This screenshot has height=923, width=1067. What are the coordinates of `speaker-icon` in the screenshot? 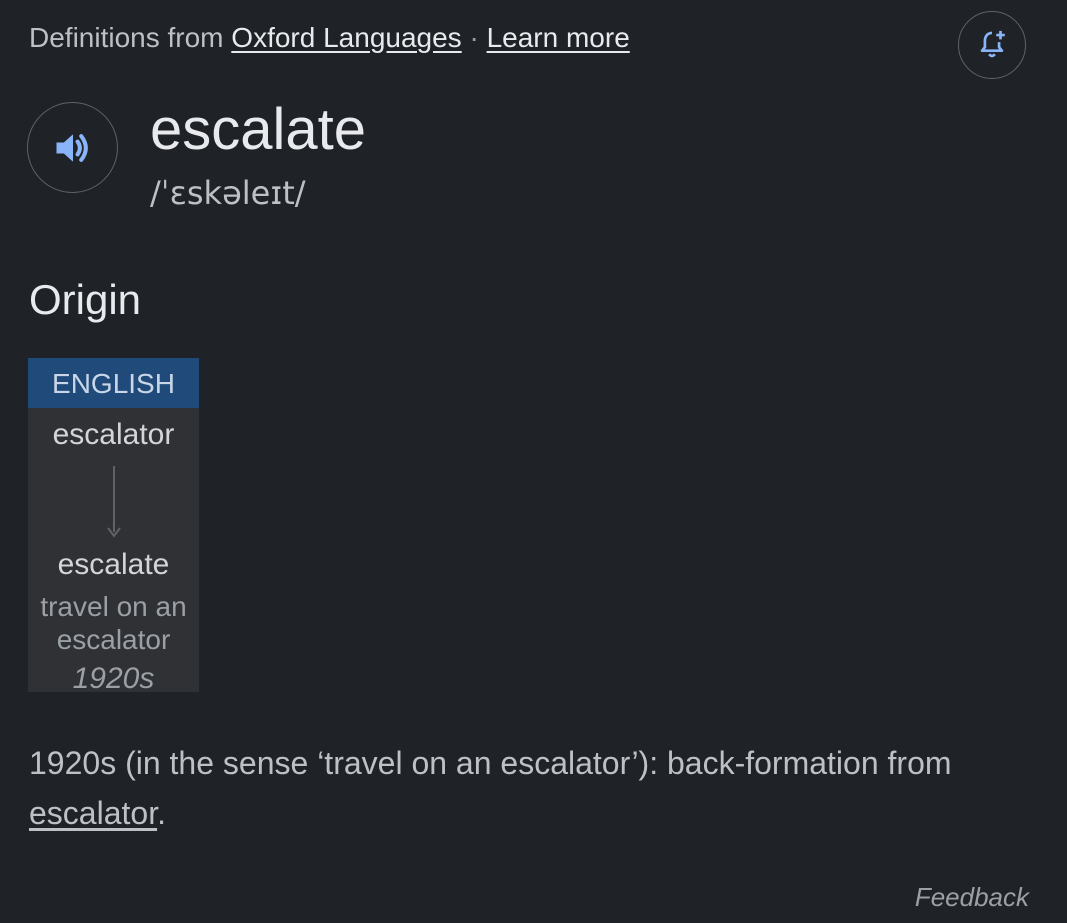 It's located at (72, 147).